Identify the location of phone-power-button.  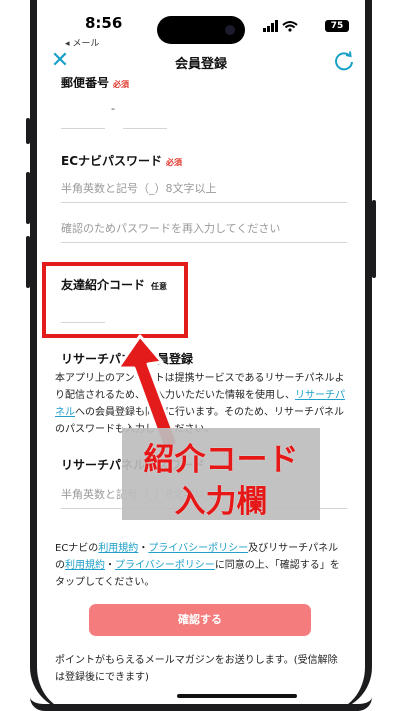
(374, 239).